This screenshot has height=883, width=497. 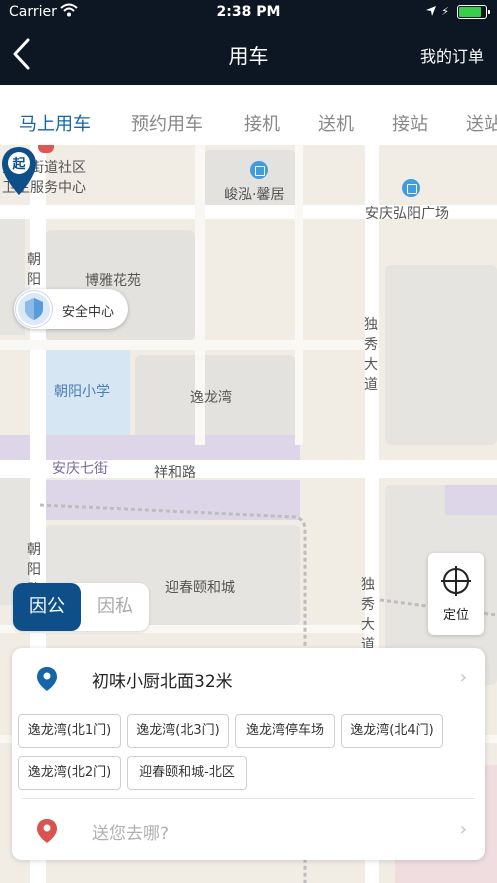 What do you see at coordinates (115, 607) in the screenshot?
I see `toggle-personal: 因私` at bounding box center [115, 607].